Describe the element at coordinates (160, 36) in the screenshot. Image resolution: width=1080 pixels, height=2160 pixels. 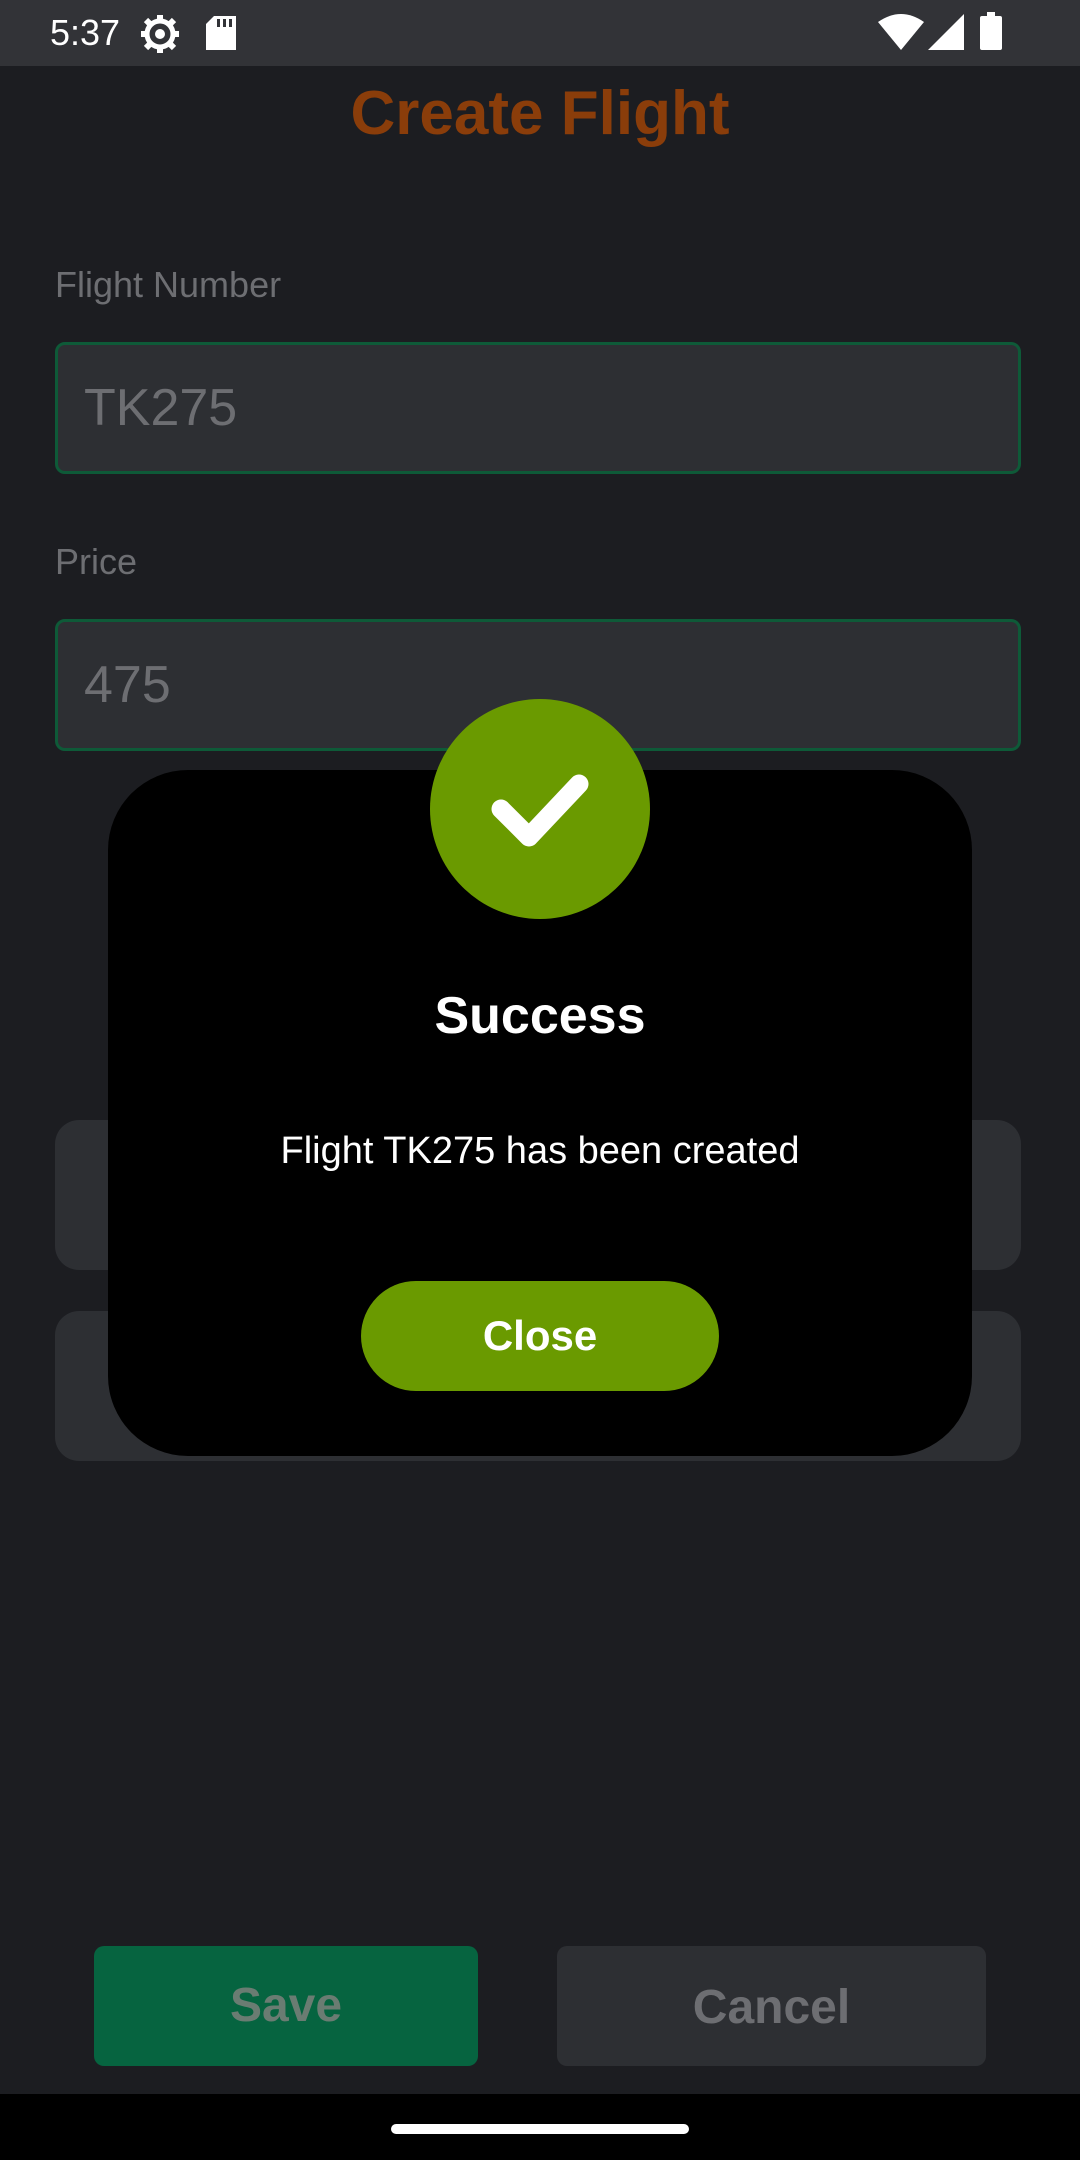
I see `settings-gear-icon` at that location.